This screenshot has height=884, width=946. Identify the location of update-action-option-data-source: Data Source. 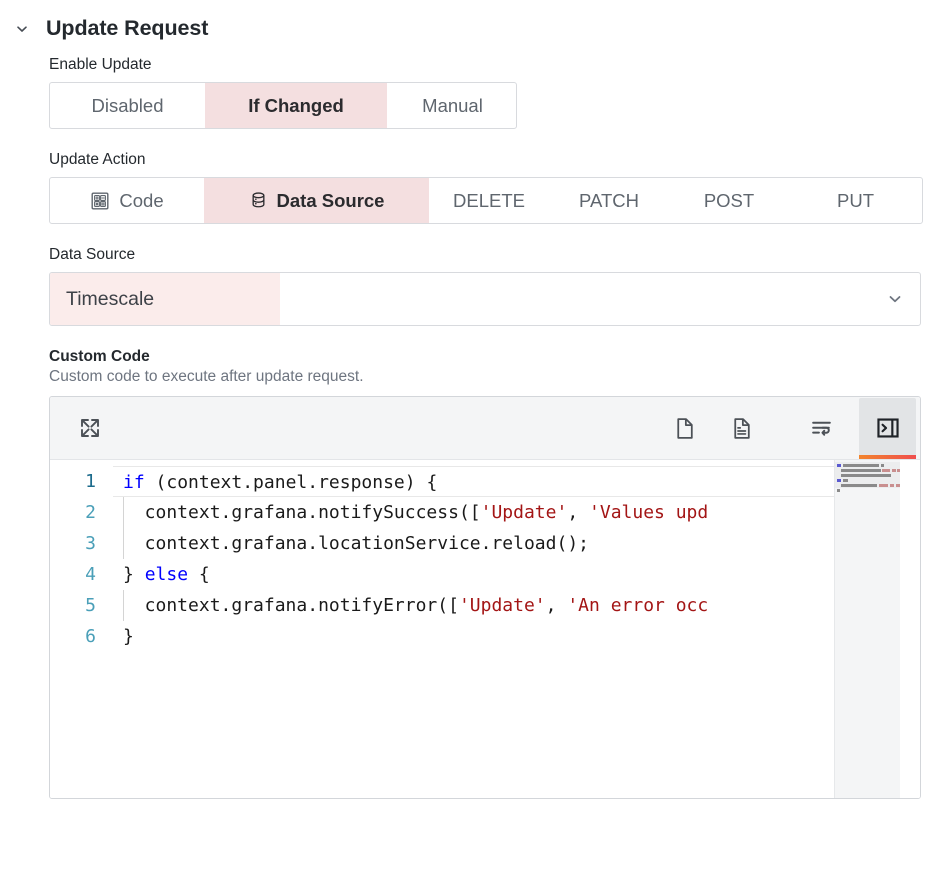
(316, 200).